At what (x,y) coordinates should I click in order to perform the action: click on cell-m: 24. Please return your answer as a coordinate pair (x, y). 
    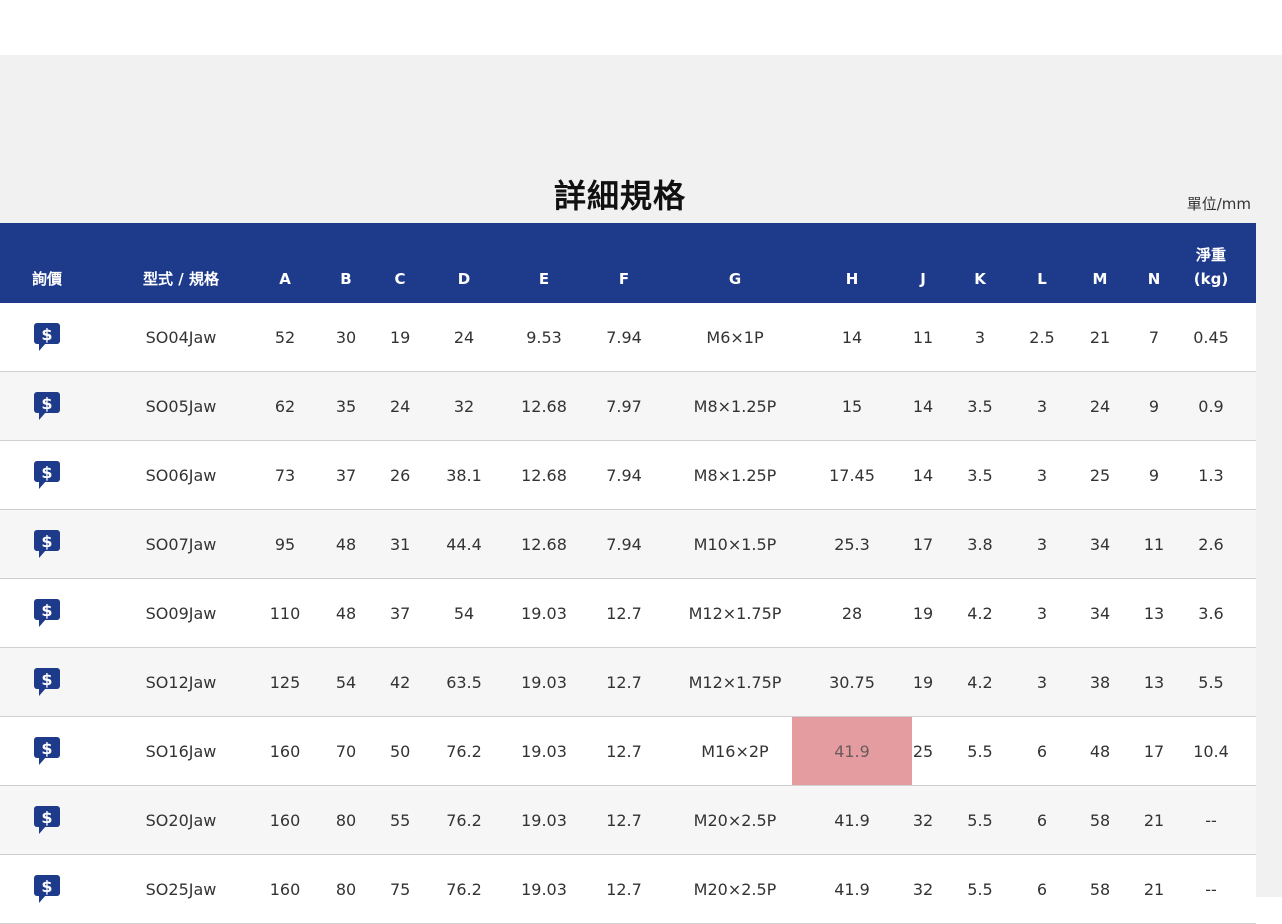
    Looking at the image, I should click on (1100, 406).